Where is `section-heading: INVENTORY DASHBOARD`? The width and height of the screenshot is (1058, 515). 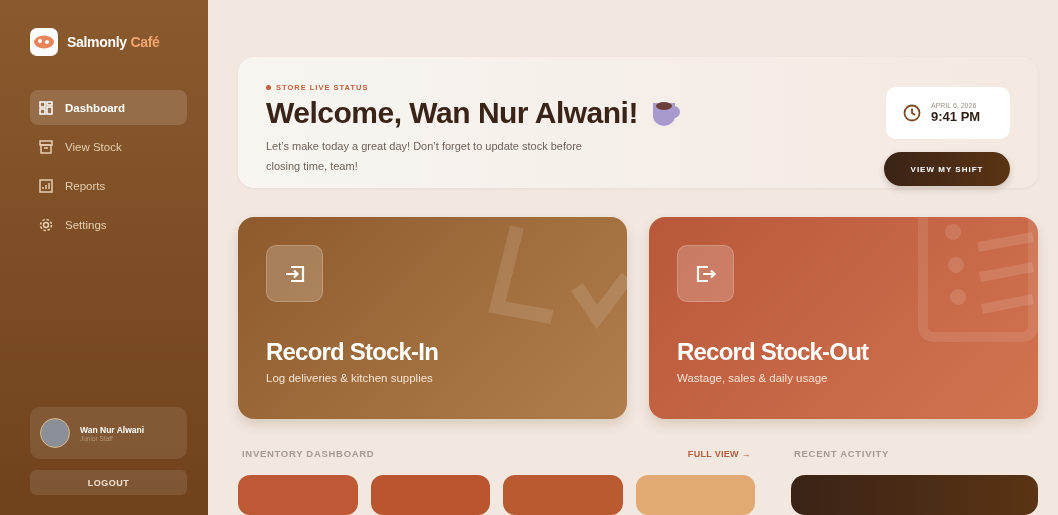 section-heading: INVENTORY DASHBOARD is located at coordinates (308, 453).